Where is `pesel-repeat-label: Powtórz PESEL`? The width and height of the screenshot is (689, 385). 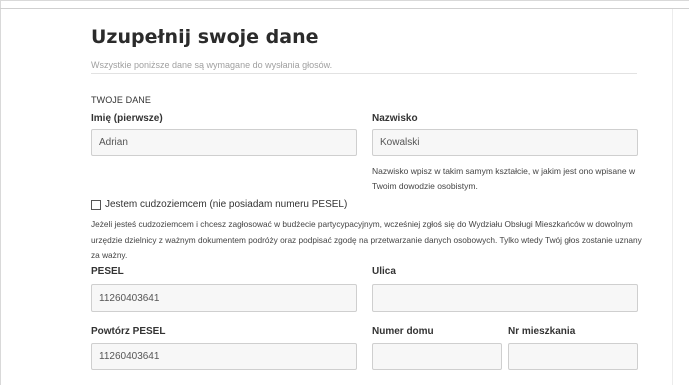
pesel-repeat-label: Powtórz PESEL is located at coordinates (128, 331).